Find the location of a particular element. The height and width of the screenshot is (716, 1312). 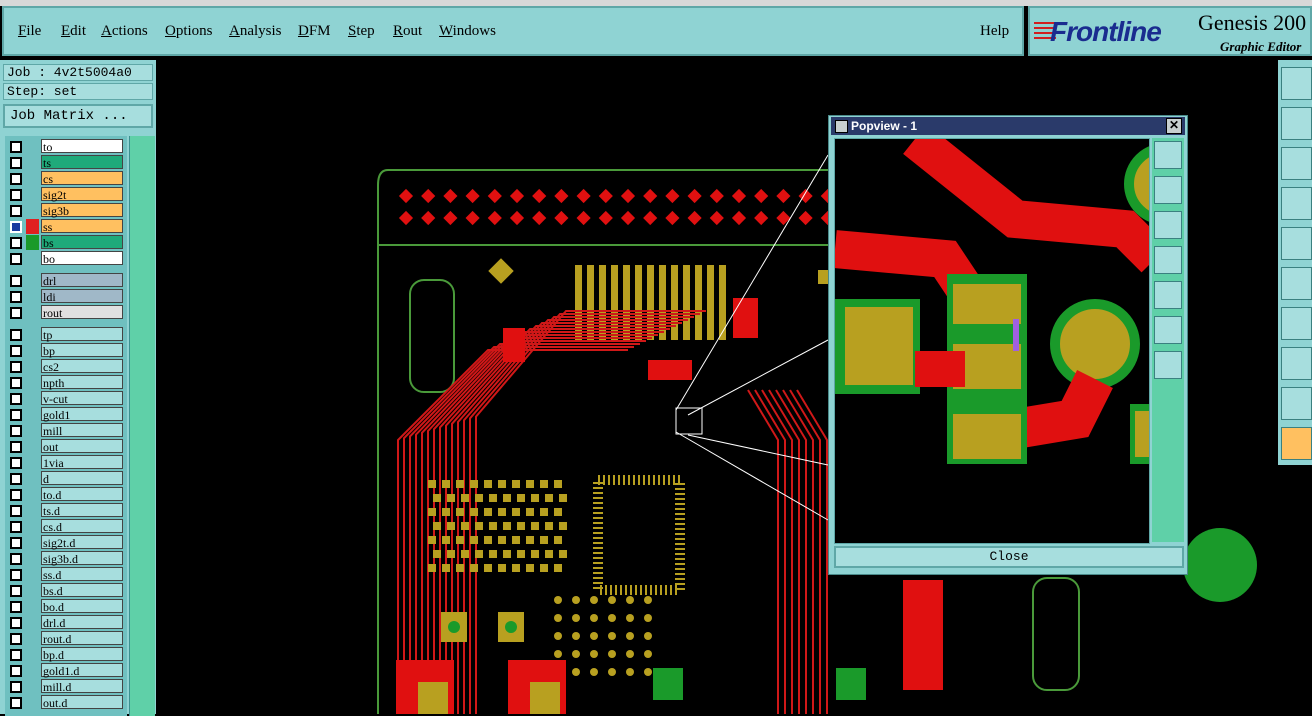

layer-row: cs is located at coordinates (66, 178).